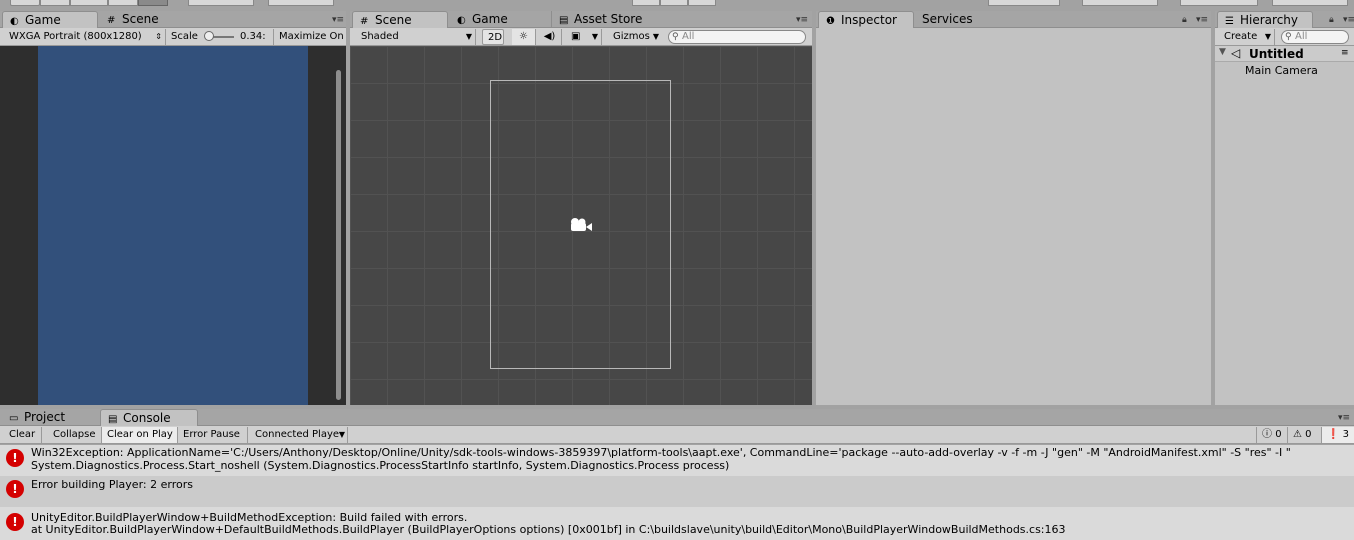 Image resolution: width=1354 pixels, height=540 pixels. I want to click on scale-value: 0.34:, so click(253, 36).